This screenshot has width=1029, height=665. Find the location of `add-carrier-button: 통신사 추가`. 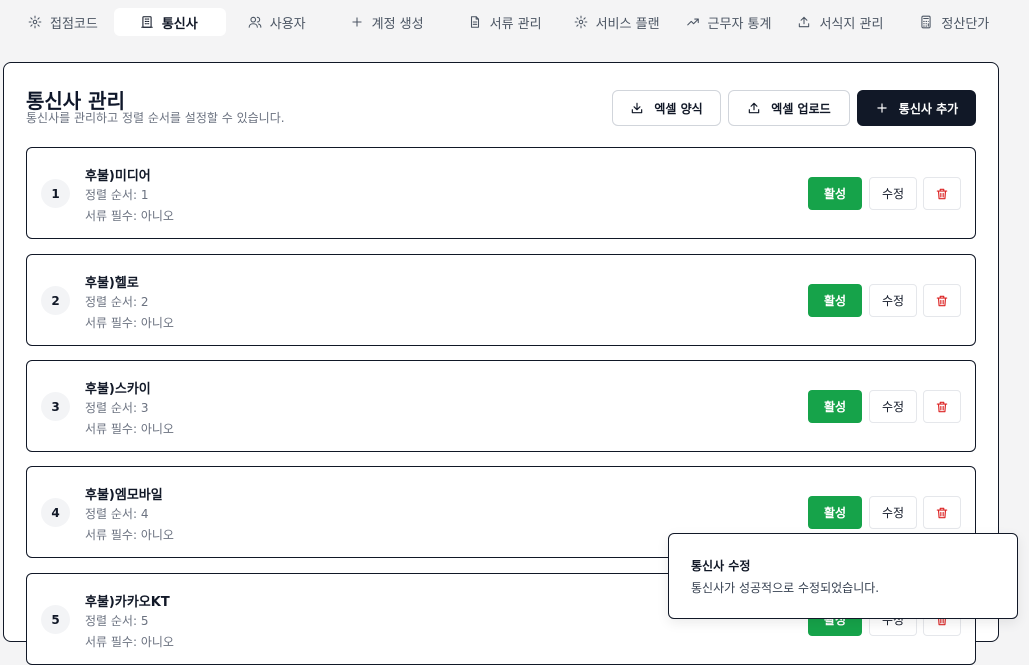

add-carrier-button: 통신사 추가 is located at coordinates (916, 108).